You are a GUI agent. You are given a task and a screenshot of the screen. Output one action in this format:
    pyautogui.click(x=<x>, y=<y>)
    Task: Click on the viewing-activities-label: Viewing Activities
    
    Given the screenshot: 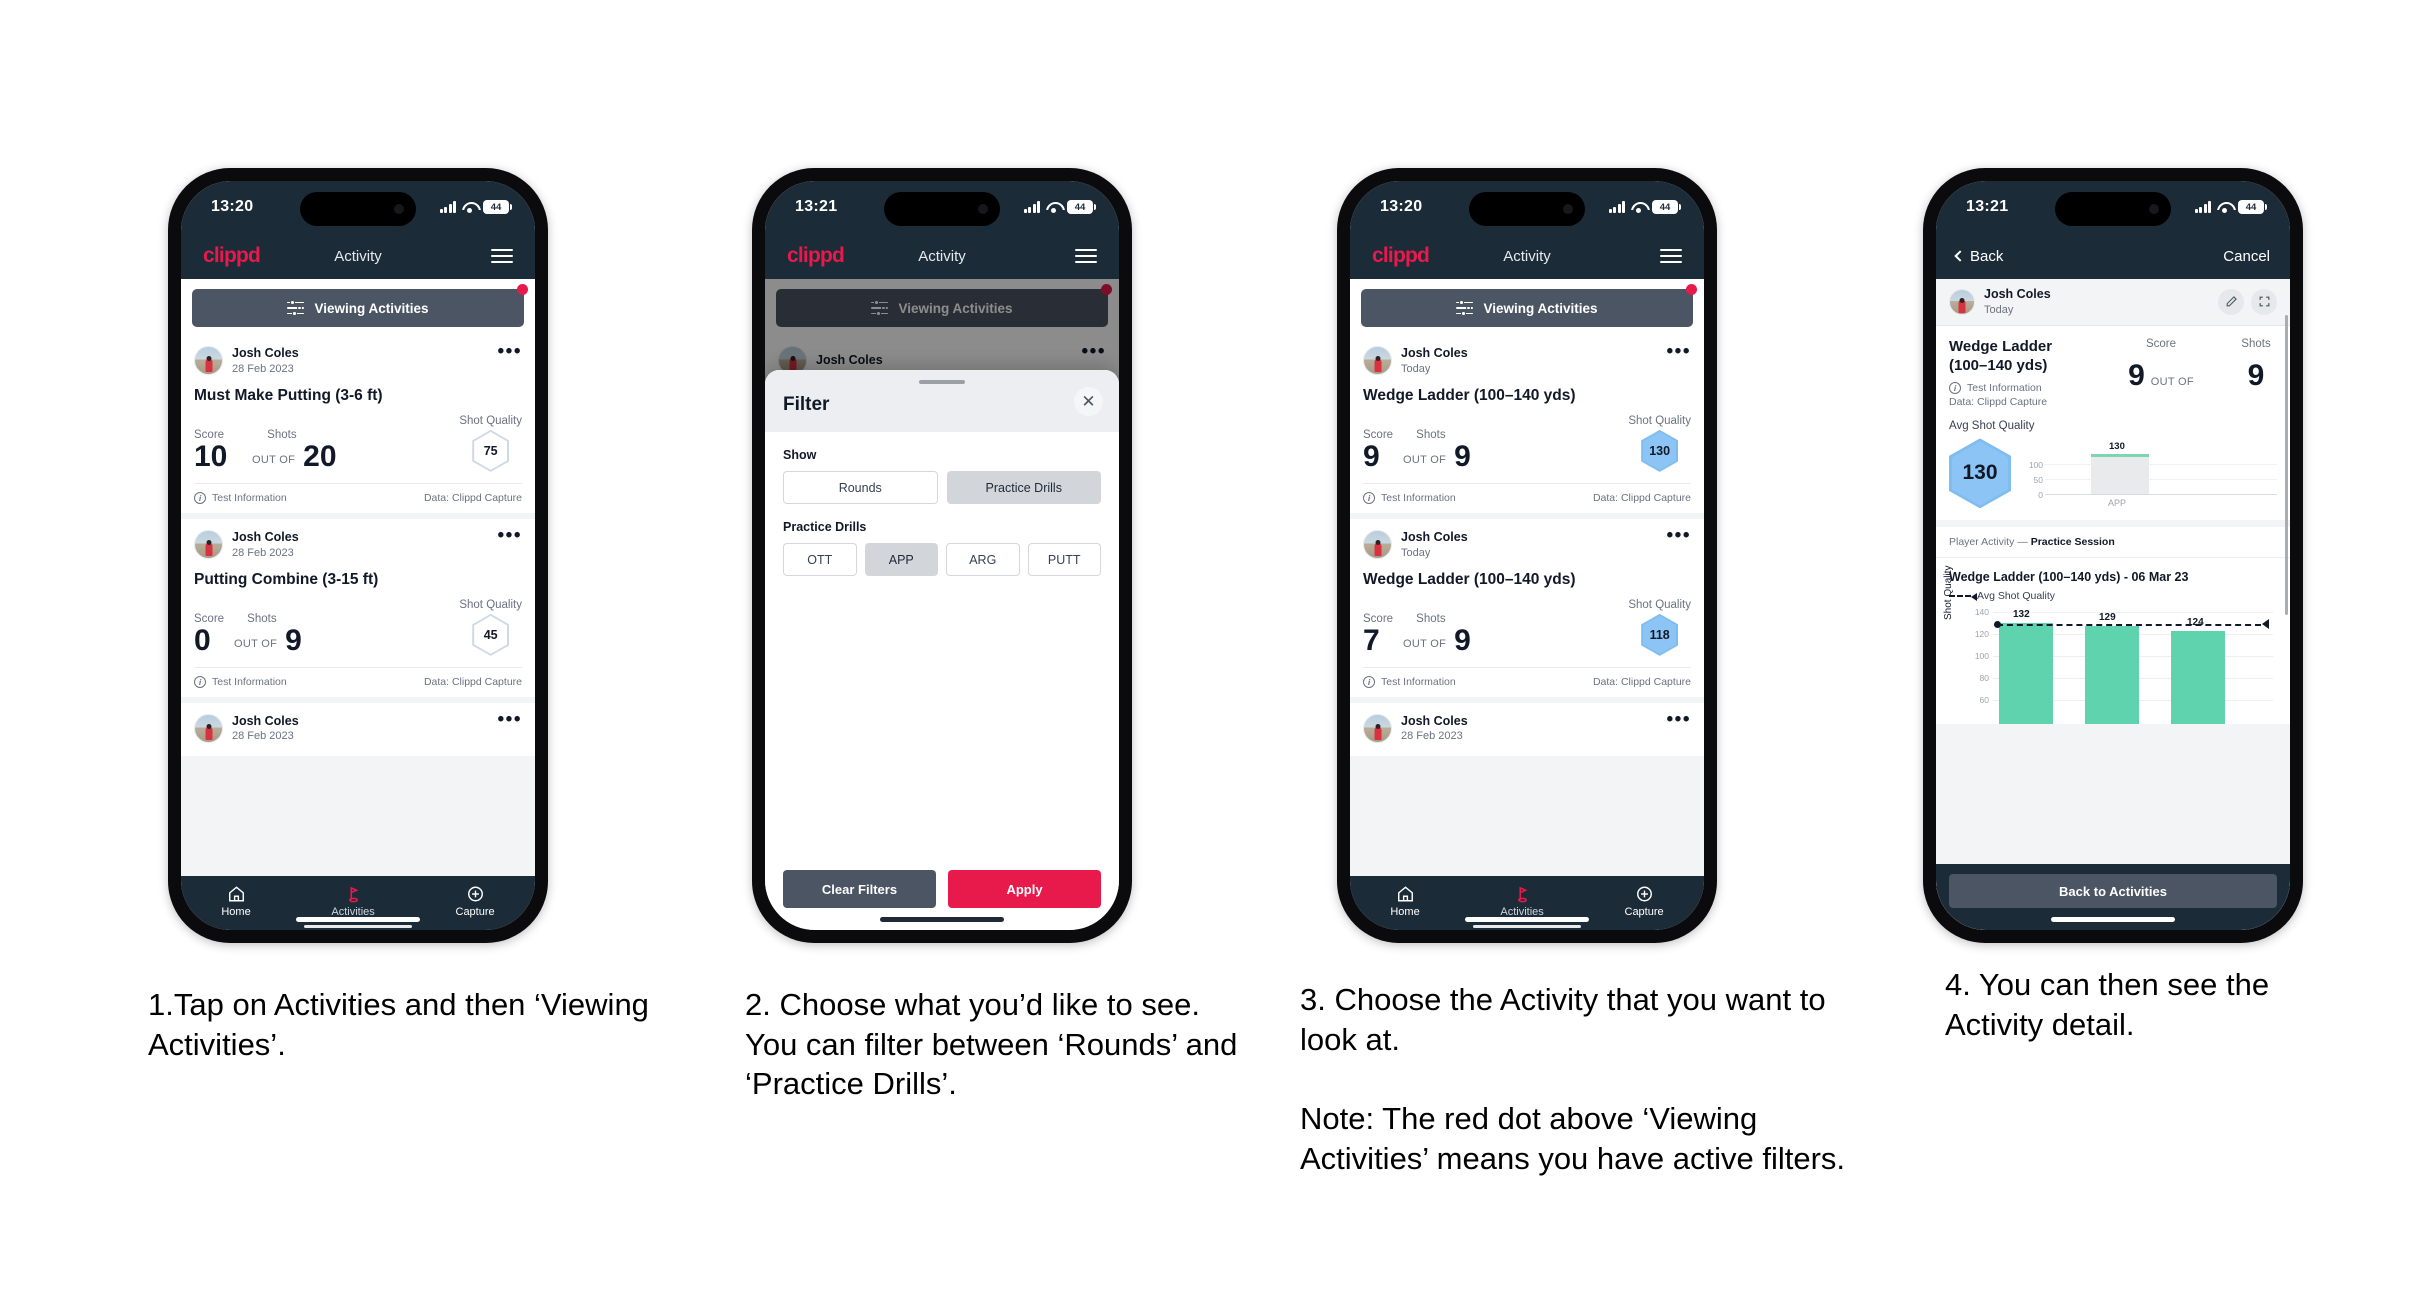 What is the action you would take?
    pyautogui.click(x=371, y=308)
    